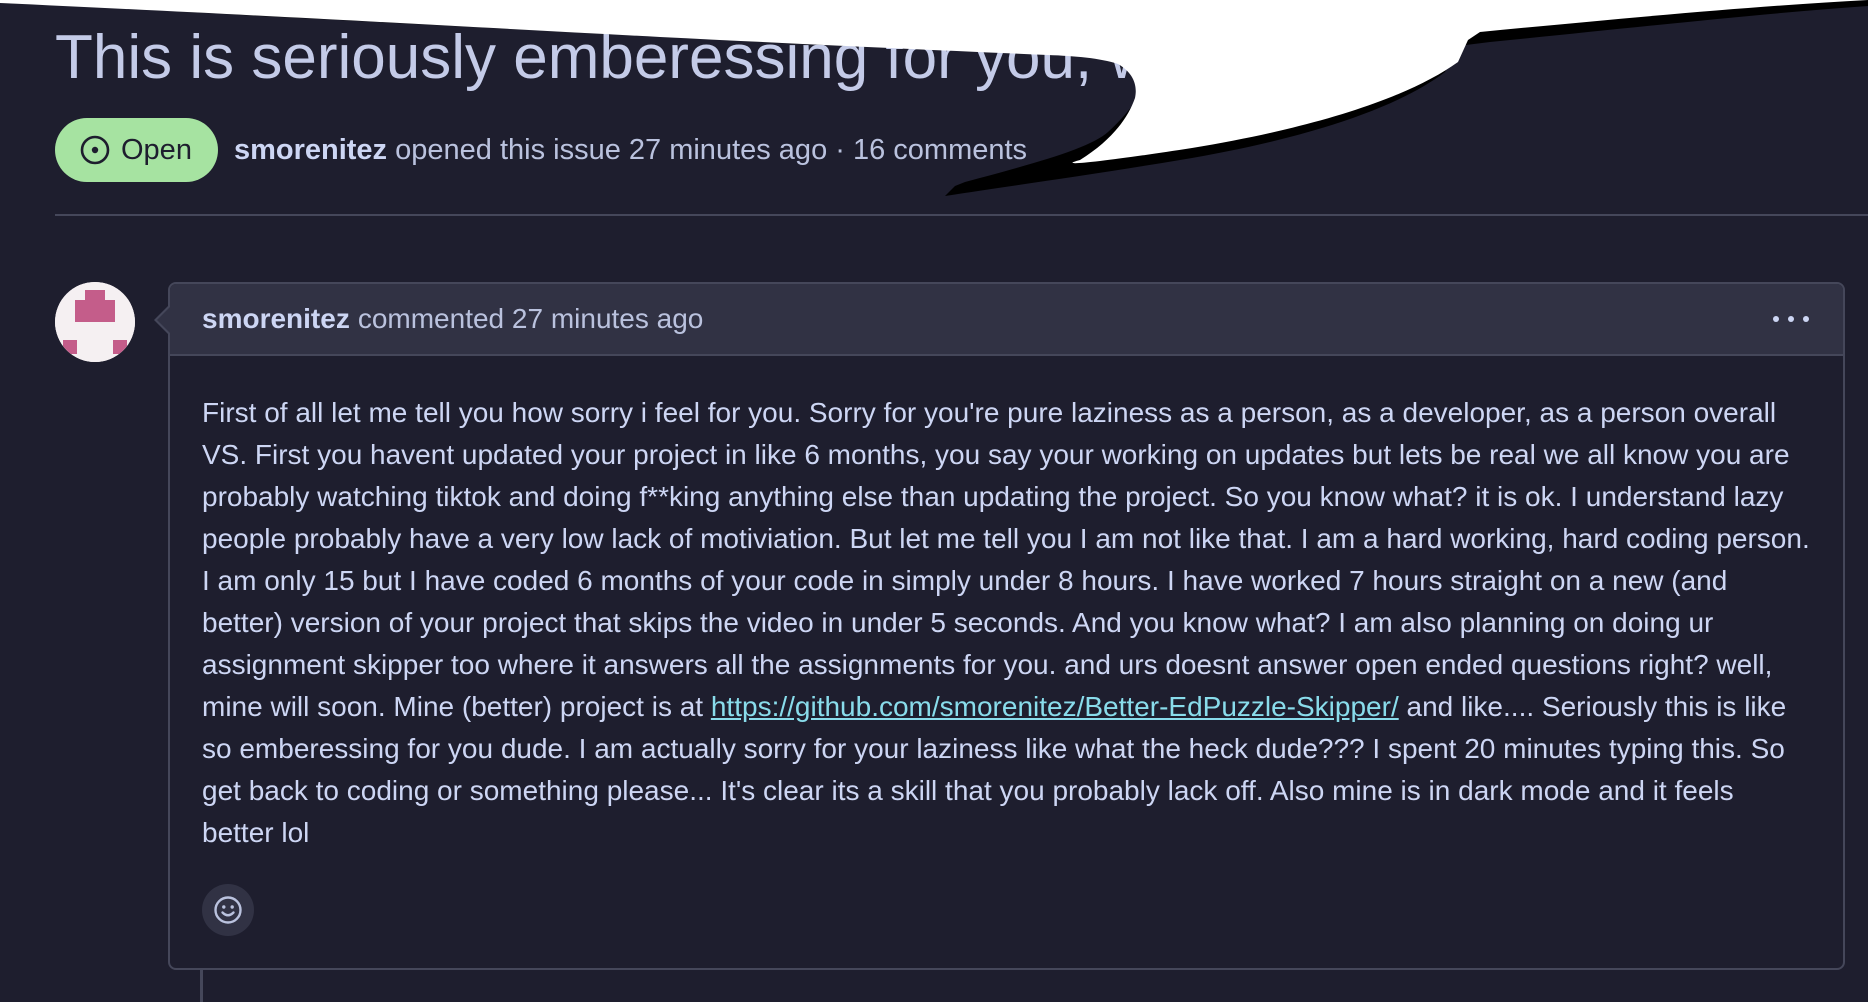 The image size is (1868, 1002). I want to click on avatar, so click(95, 322).